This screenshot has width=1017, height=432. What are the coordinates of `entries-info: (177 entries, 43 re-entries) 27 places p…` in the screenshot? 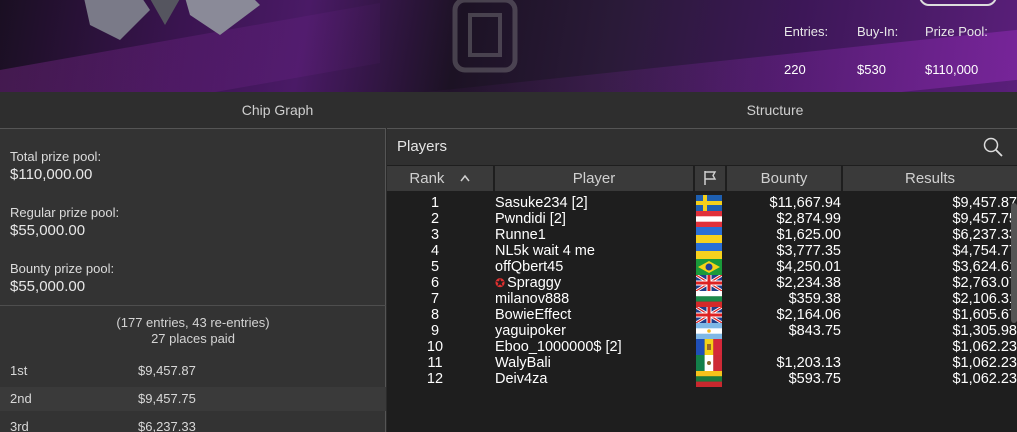 It's located at (193, 331).